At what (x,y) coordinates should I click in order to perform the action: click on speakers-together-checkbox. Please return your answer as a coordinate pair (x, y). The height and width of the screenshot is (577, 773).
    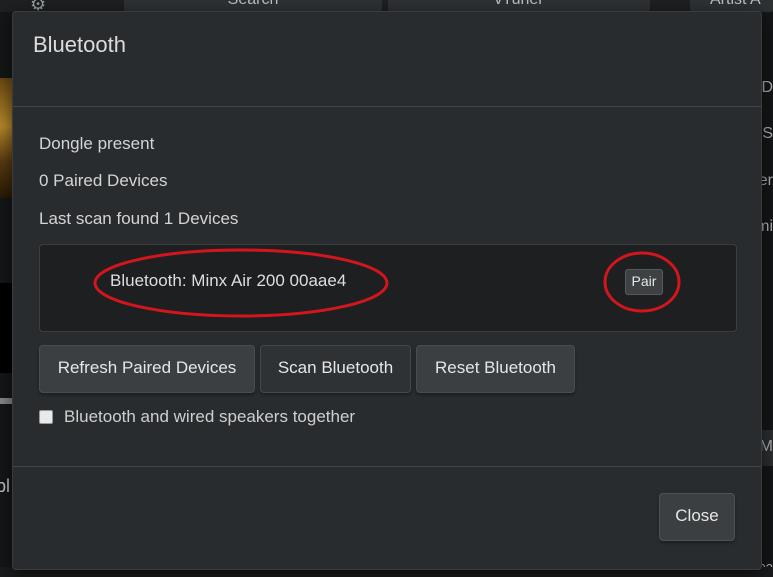
    Looking at the image, I should click on (46, 417).